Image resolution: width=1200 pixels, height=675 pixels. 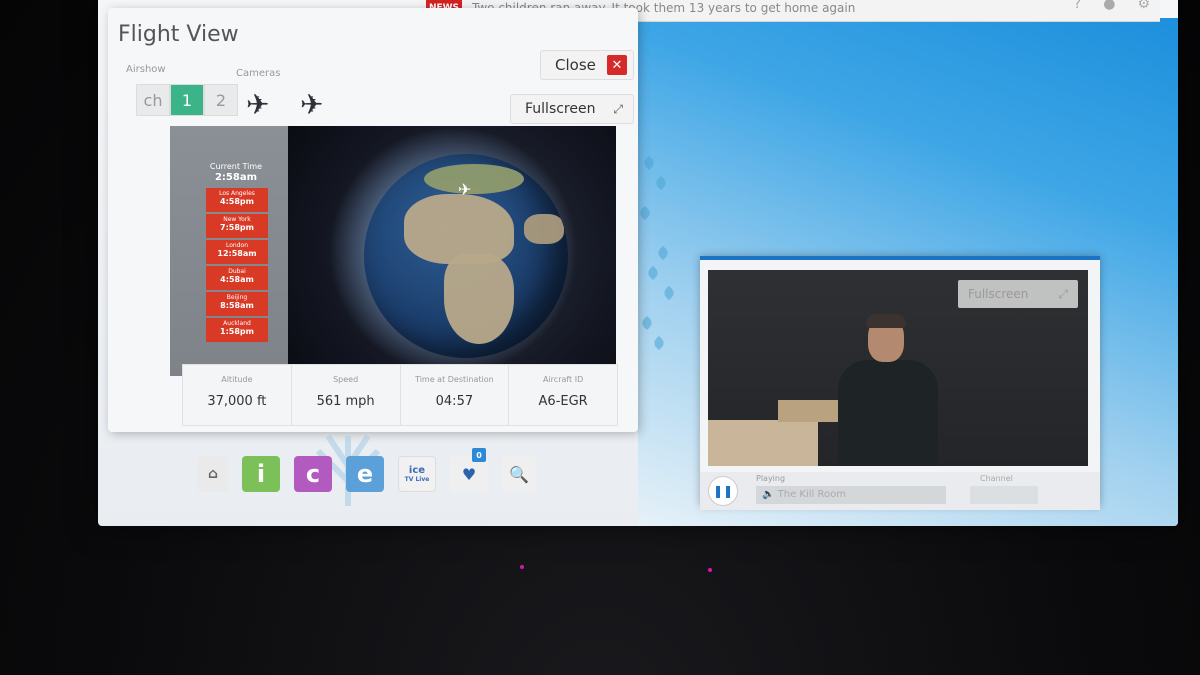 I want to click on close-icon: ✕, so click(x=617, y=65).